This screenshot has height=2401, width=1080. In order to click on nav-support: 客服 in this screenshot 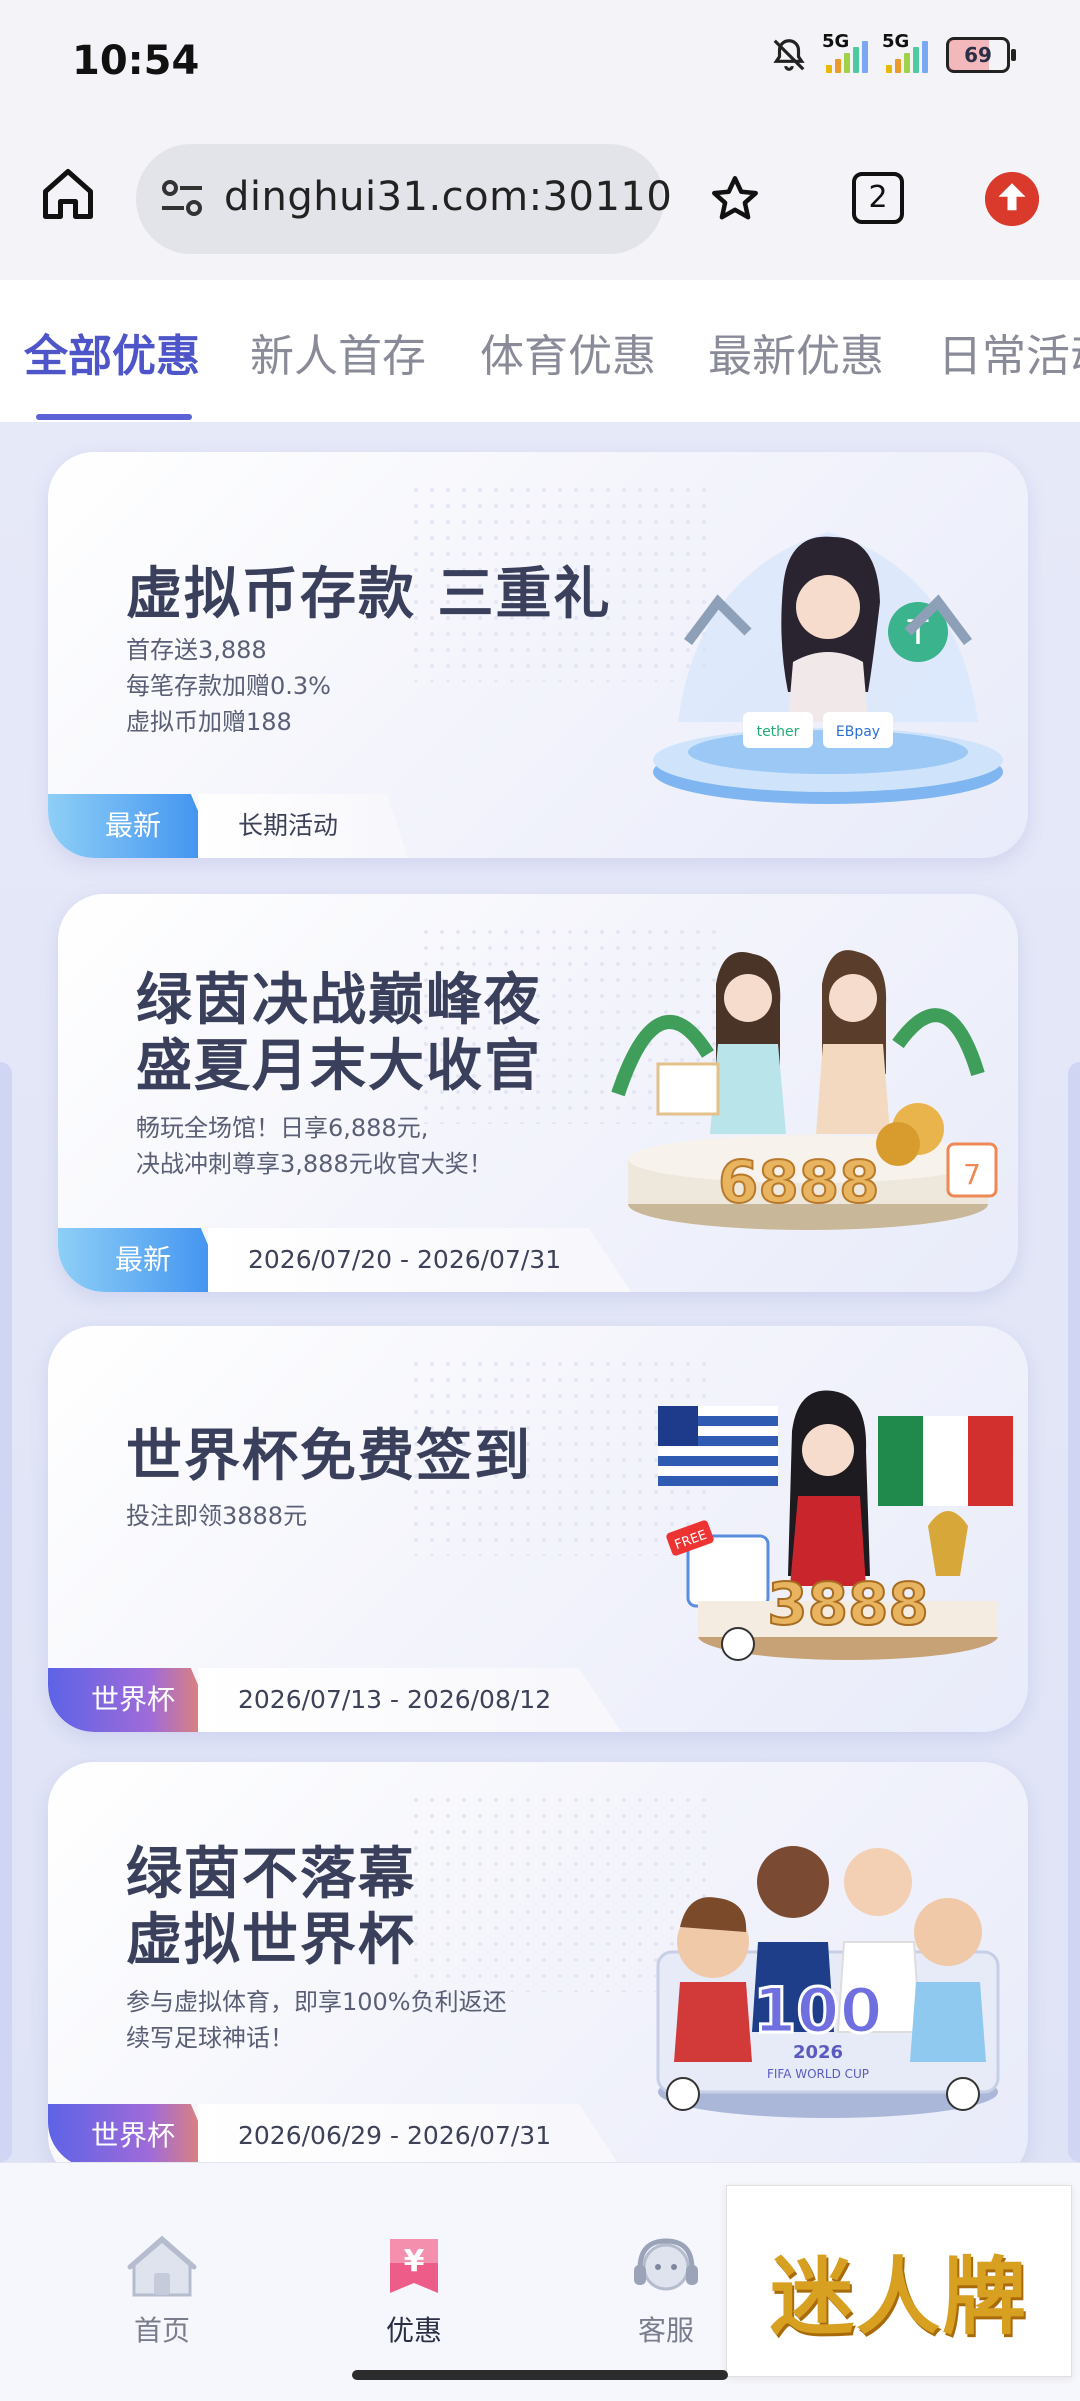, I will do `click(666, 2291)`.